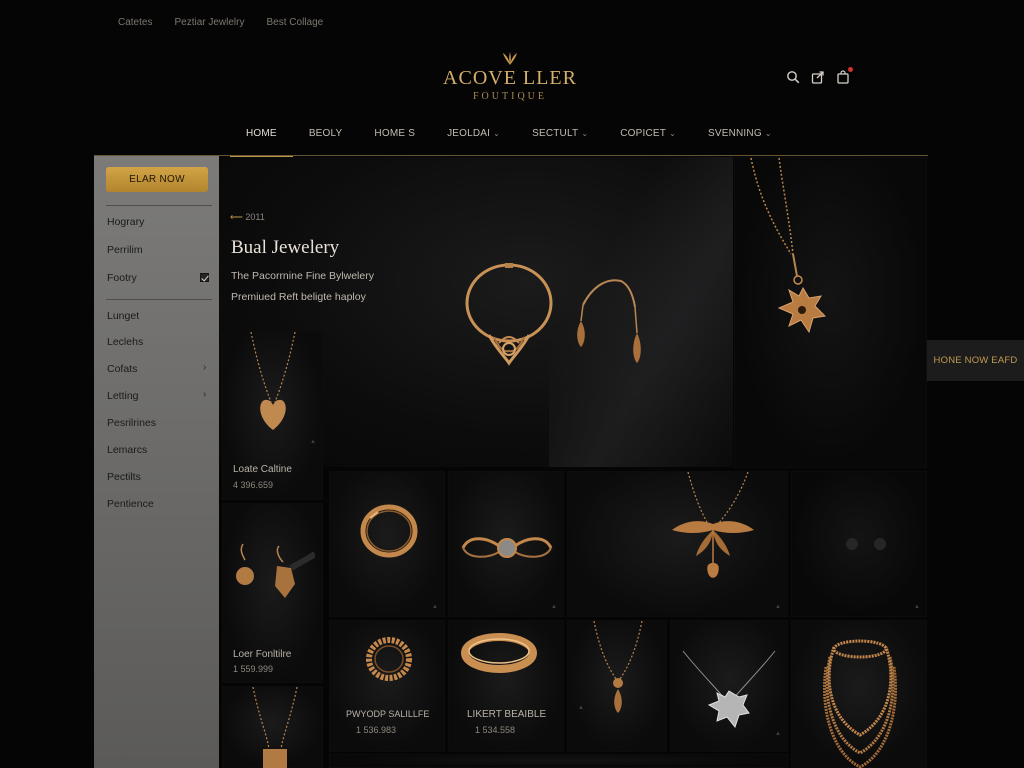  I want to click on sidebar-item: Hograry, so click(125, 222).